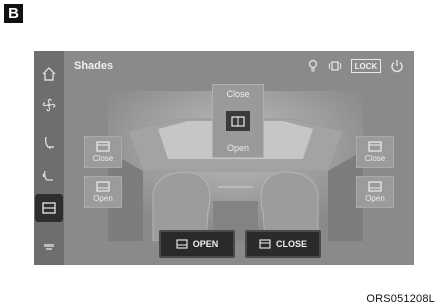  I want to click on right-shade-close-label: Close, so click(375, 158).